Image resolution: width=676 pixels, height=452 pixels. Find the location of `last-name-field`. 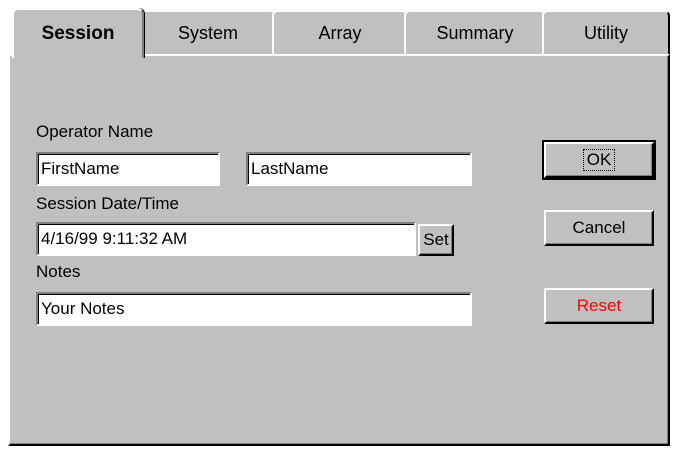

last-name-field is located at coordinates (359, 169).